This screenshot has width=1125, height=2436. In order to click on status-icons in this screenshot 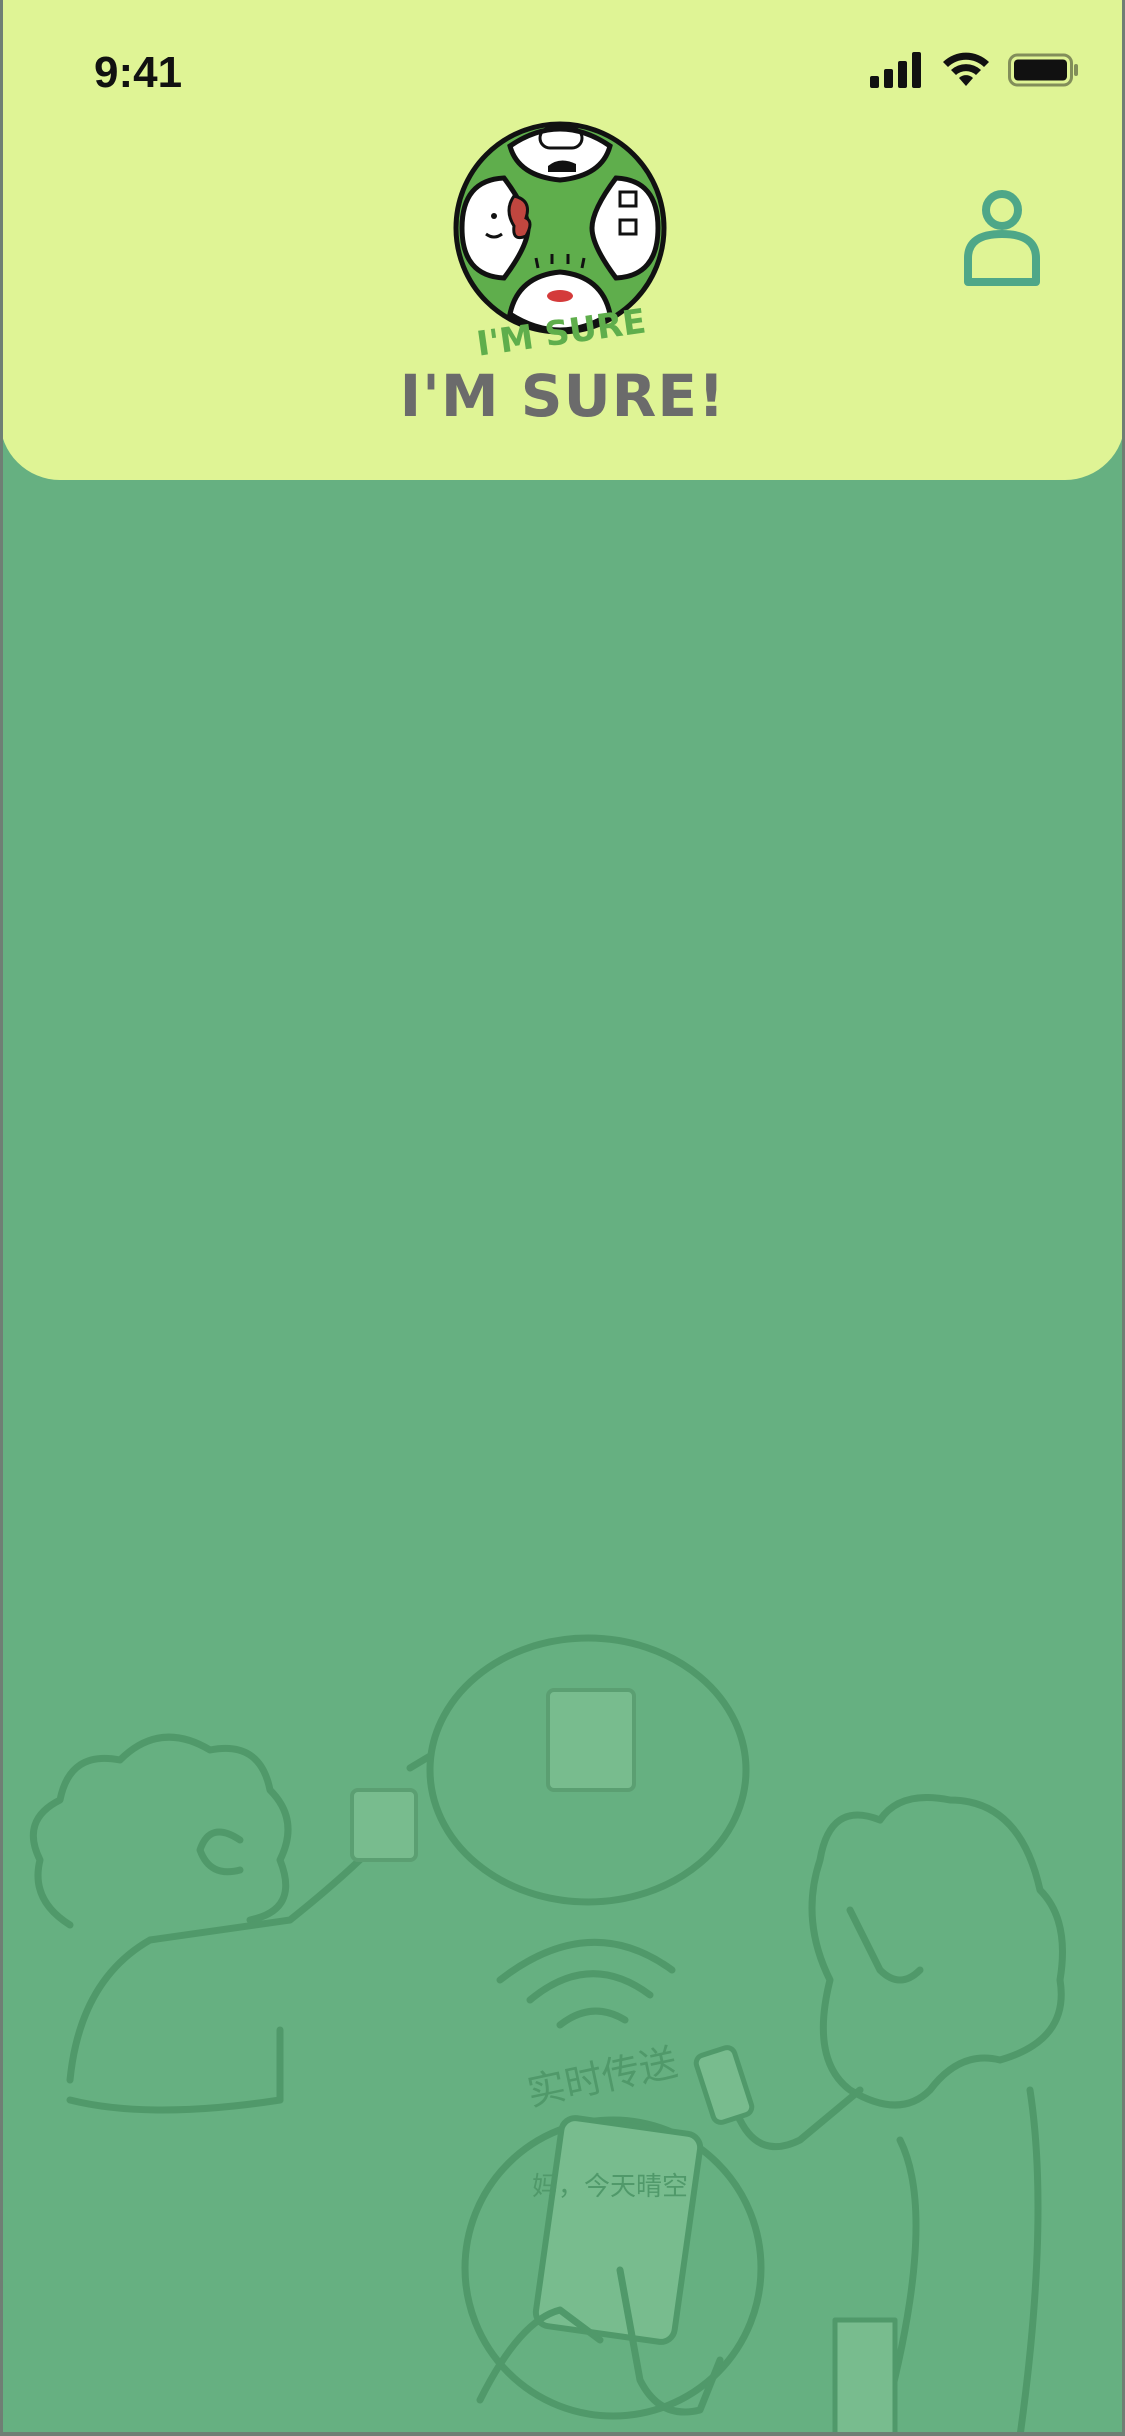, I will do `click(975, 70)`.